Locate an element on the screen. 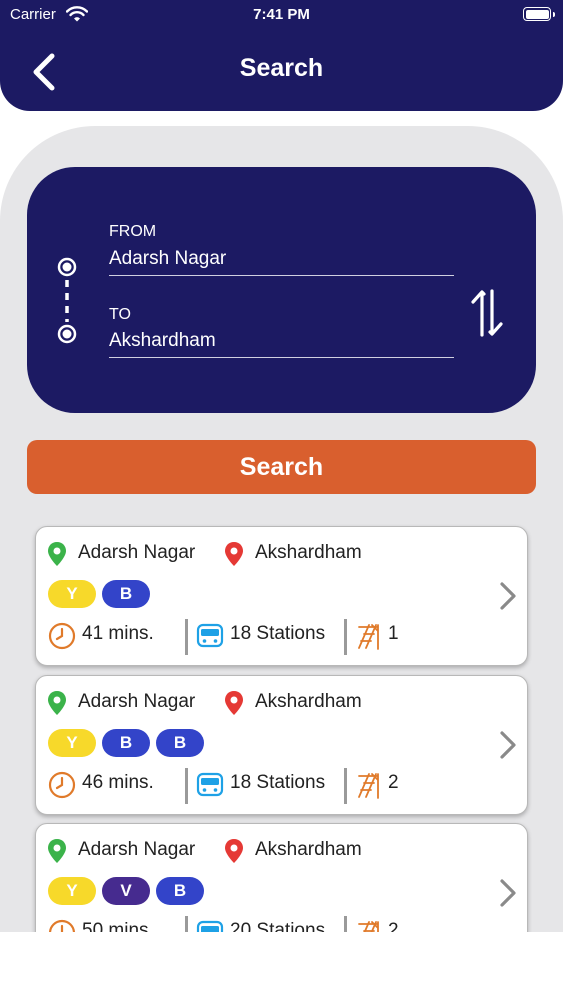  route-line-icon is located at coordinates (67, 300).